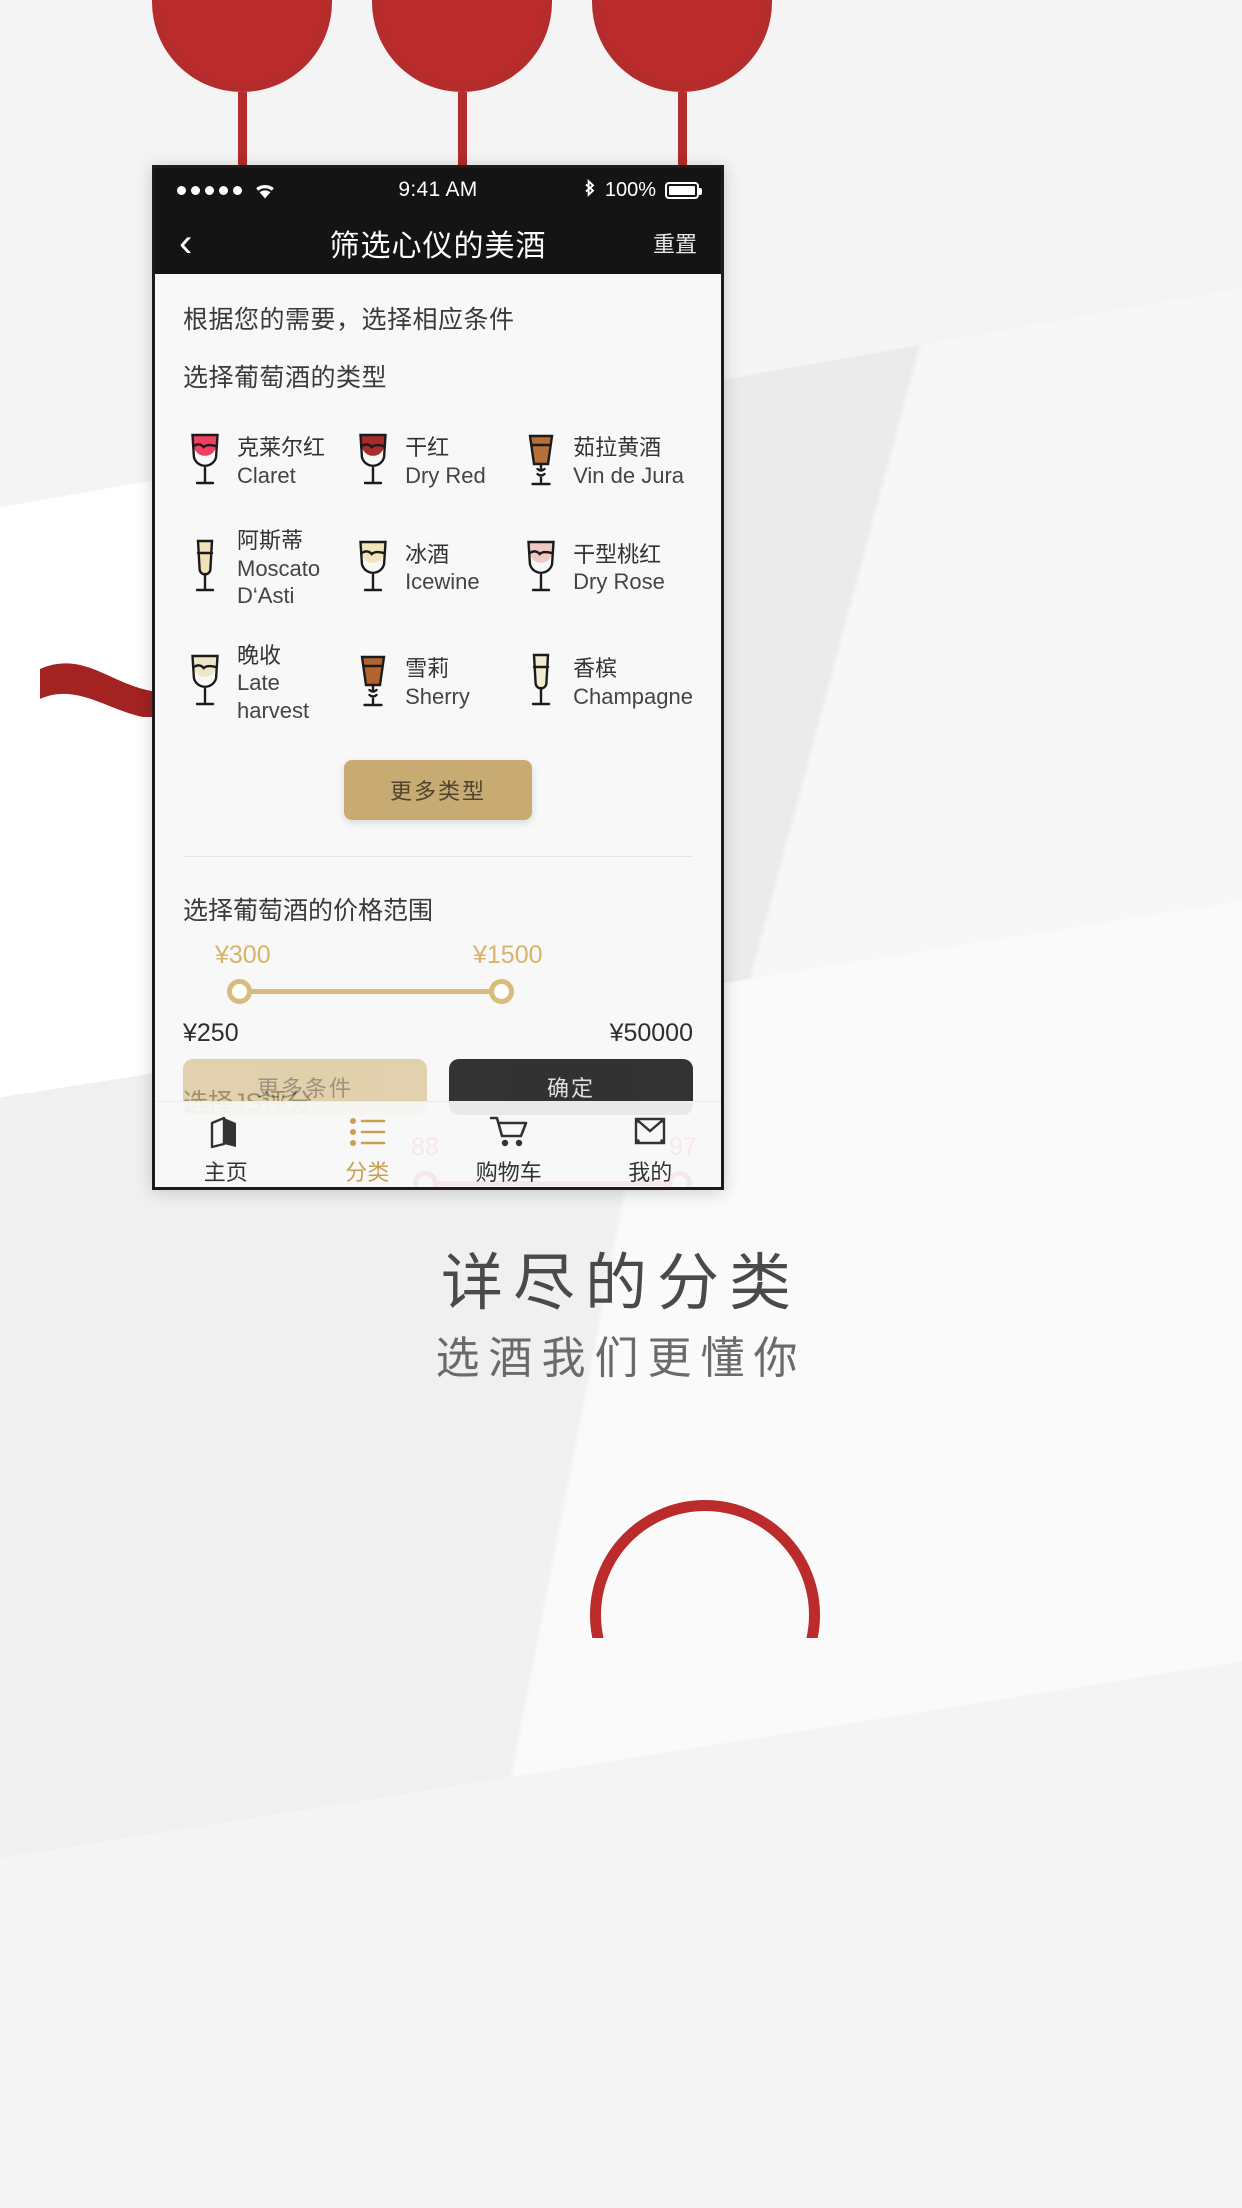 The height and width of the screenshot is (2208, 1242). What do you see at coordinates (239, 991) in the screenshot?
I see `price-handle-min` at bounding box center [239, 991].